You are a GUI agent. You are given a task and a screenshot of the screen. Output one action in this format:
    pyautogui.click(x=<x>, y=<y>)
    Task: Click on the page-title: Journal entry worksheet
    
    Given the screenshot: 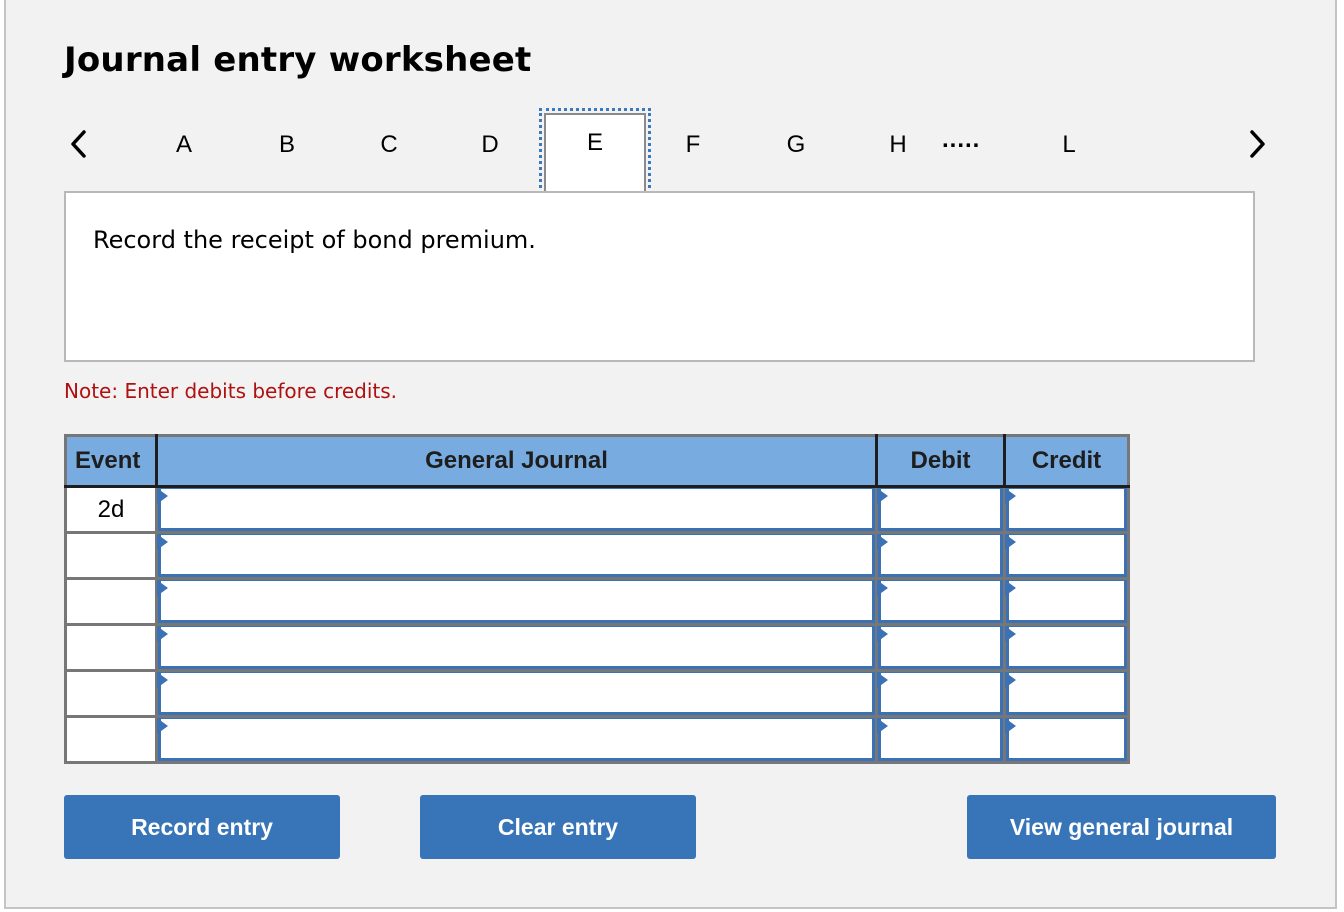 What is the action you would take?
    pyautogui.click(x=298, y=60)
    